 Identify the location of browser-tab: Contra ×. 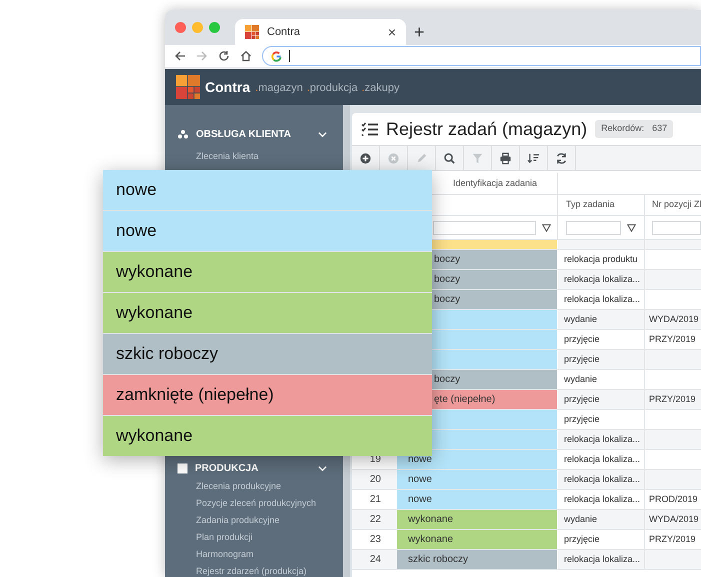
(320, 32).